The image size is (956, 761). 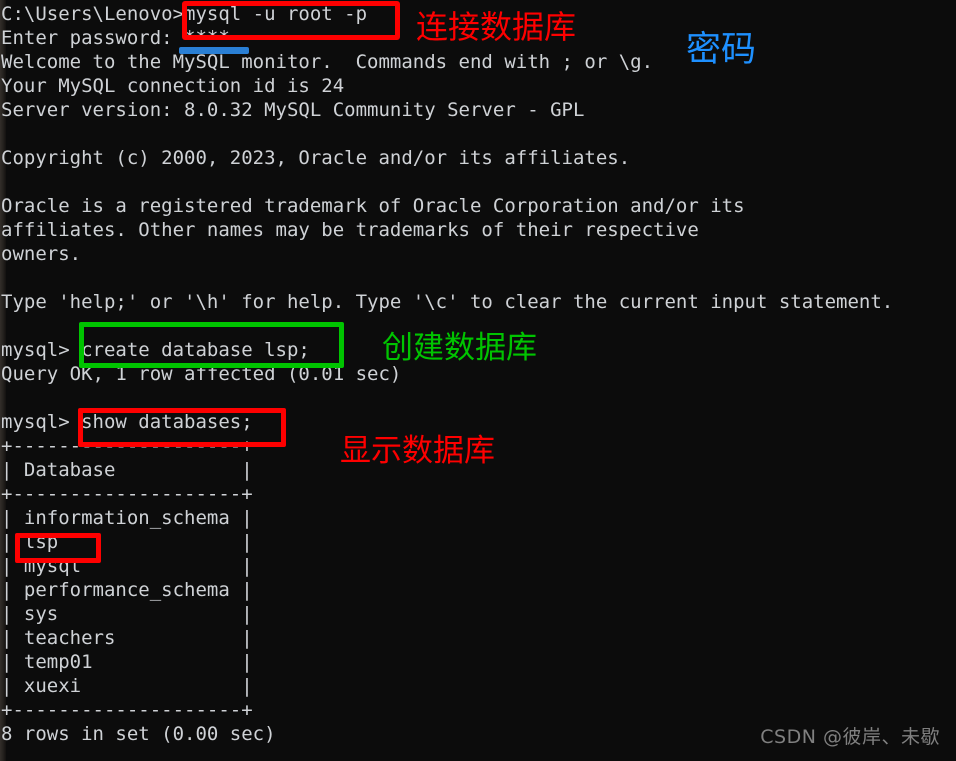 I want to click on annotation-label-create-database: 创建数据库, so click(x=459, y=348).